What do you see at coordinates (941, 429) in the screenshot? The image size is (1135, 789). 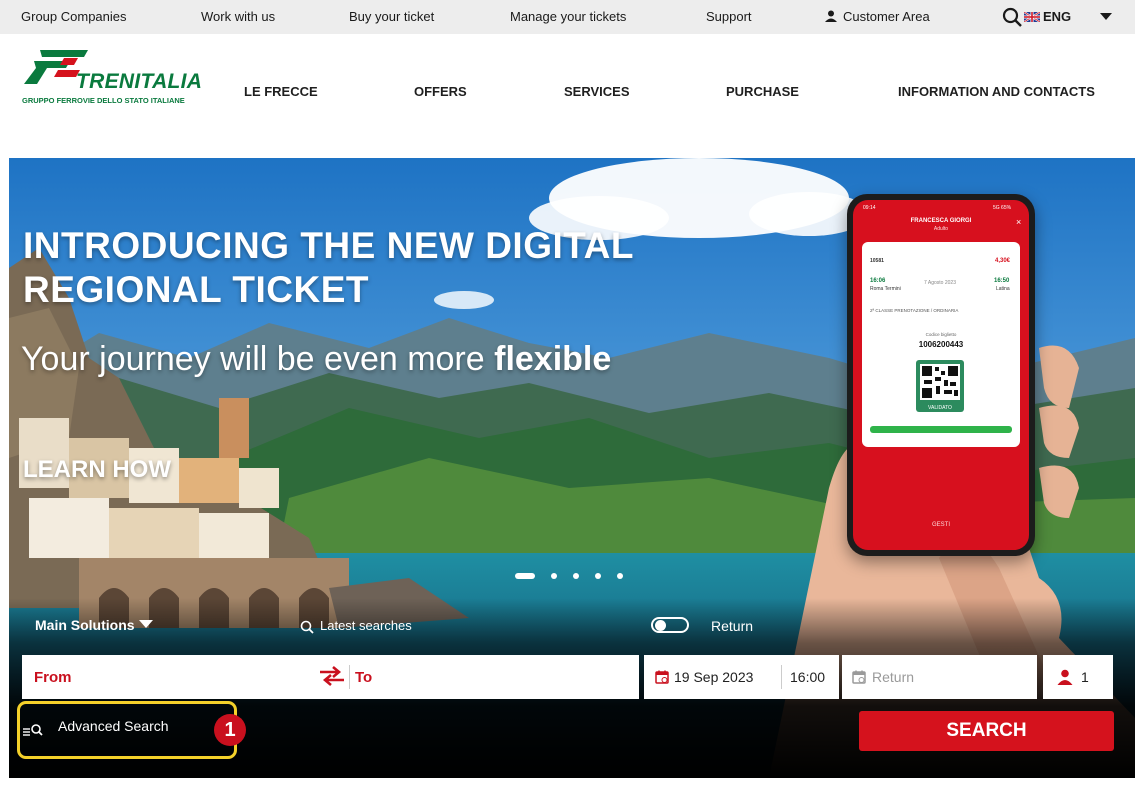 I see `ticket-valid-bar` at bounding box center [941, 429].